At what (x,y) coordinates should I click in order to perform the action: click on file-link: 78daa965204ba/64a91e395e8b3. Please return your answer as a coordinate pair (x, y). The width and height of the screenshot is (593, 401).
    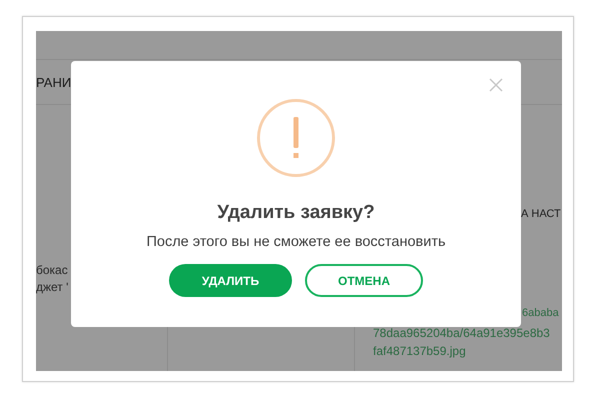
    Looking at the image, I should click on (467, 333).